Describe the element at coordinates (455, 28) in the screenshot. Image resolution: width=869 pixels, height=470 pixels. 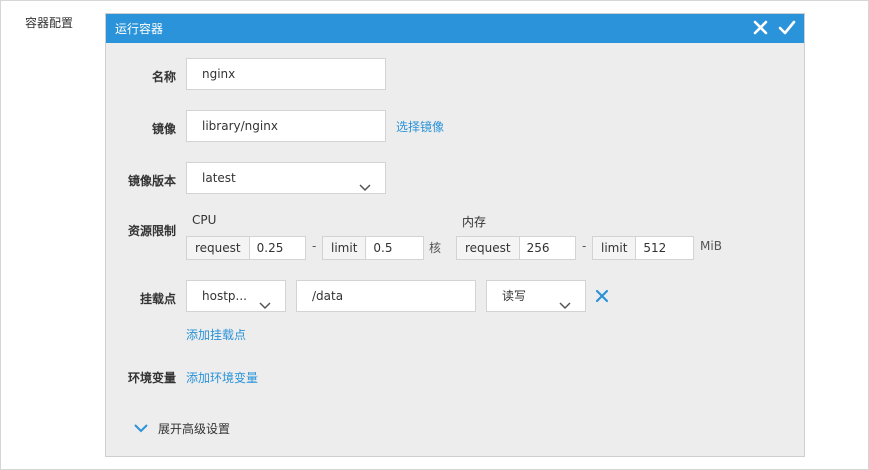
I see `panel-header: 运行容器` at that location.